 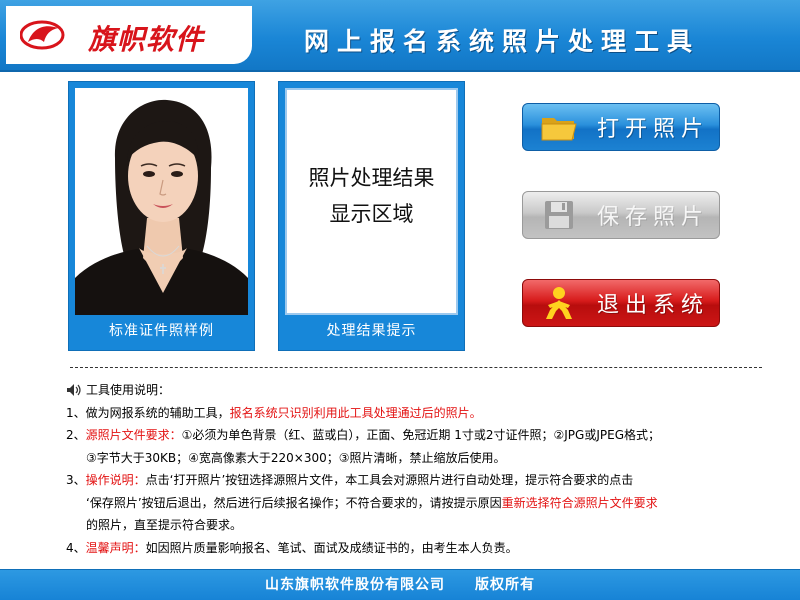 I want to click on result-panel: 照片处理结果 显示区域 处理结果提示, so click(x=371, y=216).